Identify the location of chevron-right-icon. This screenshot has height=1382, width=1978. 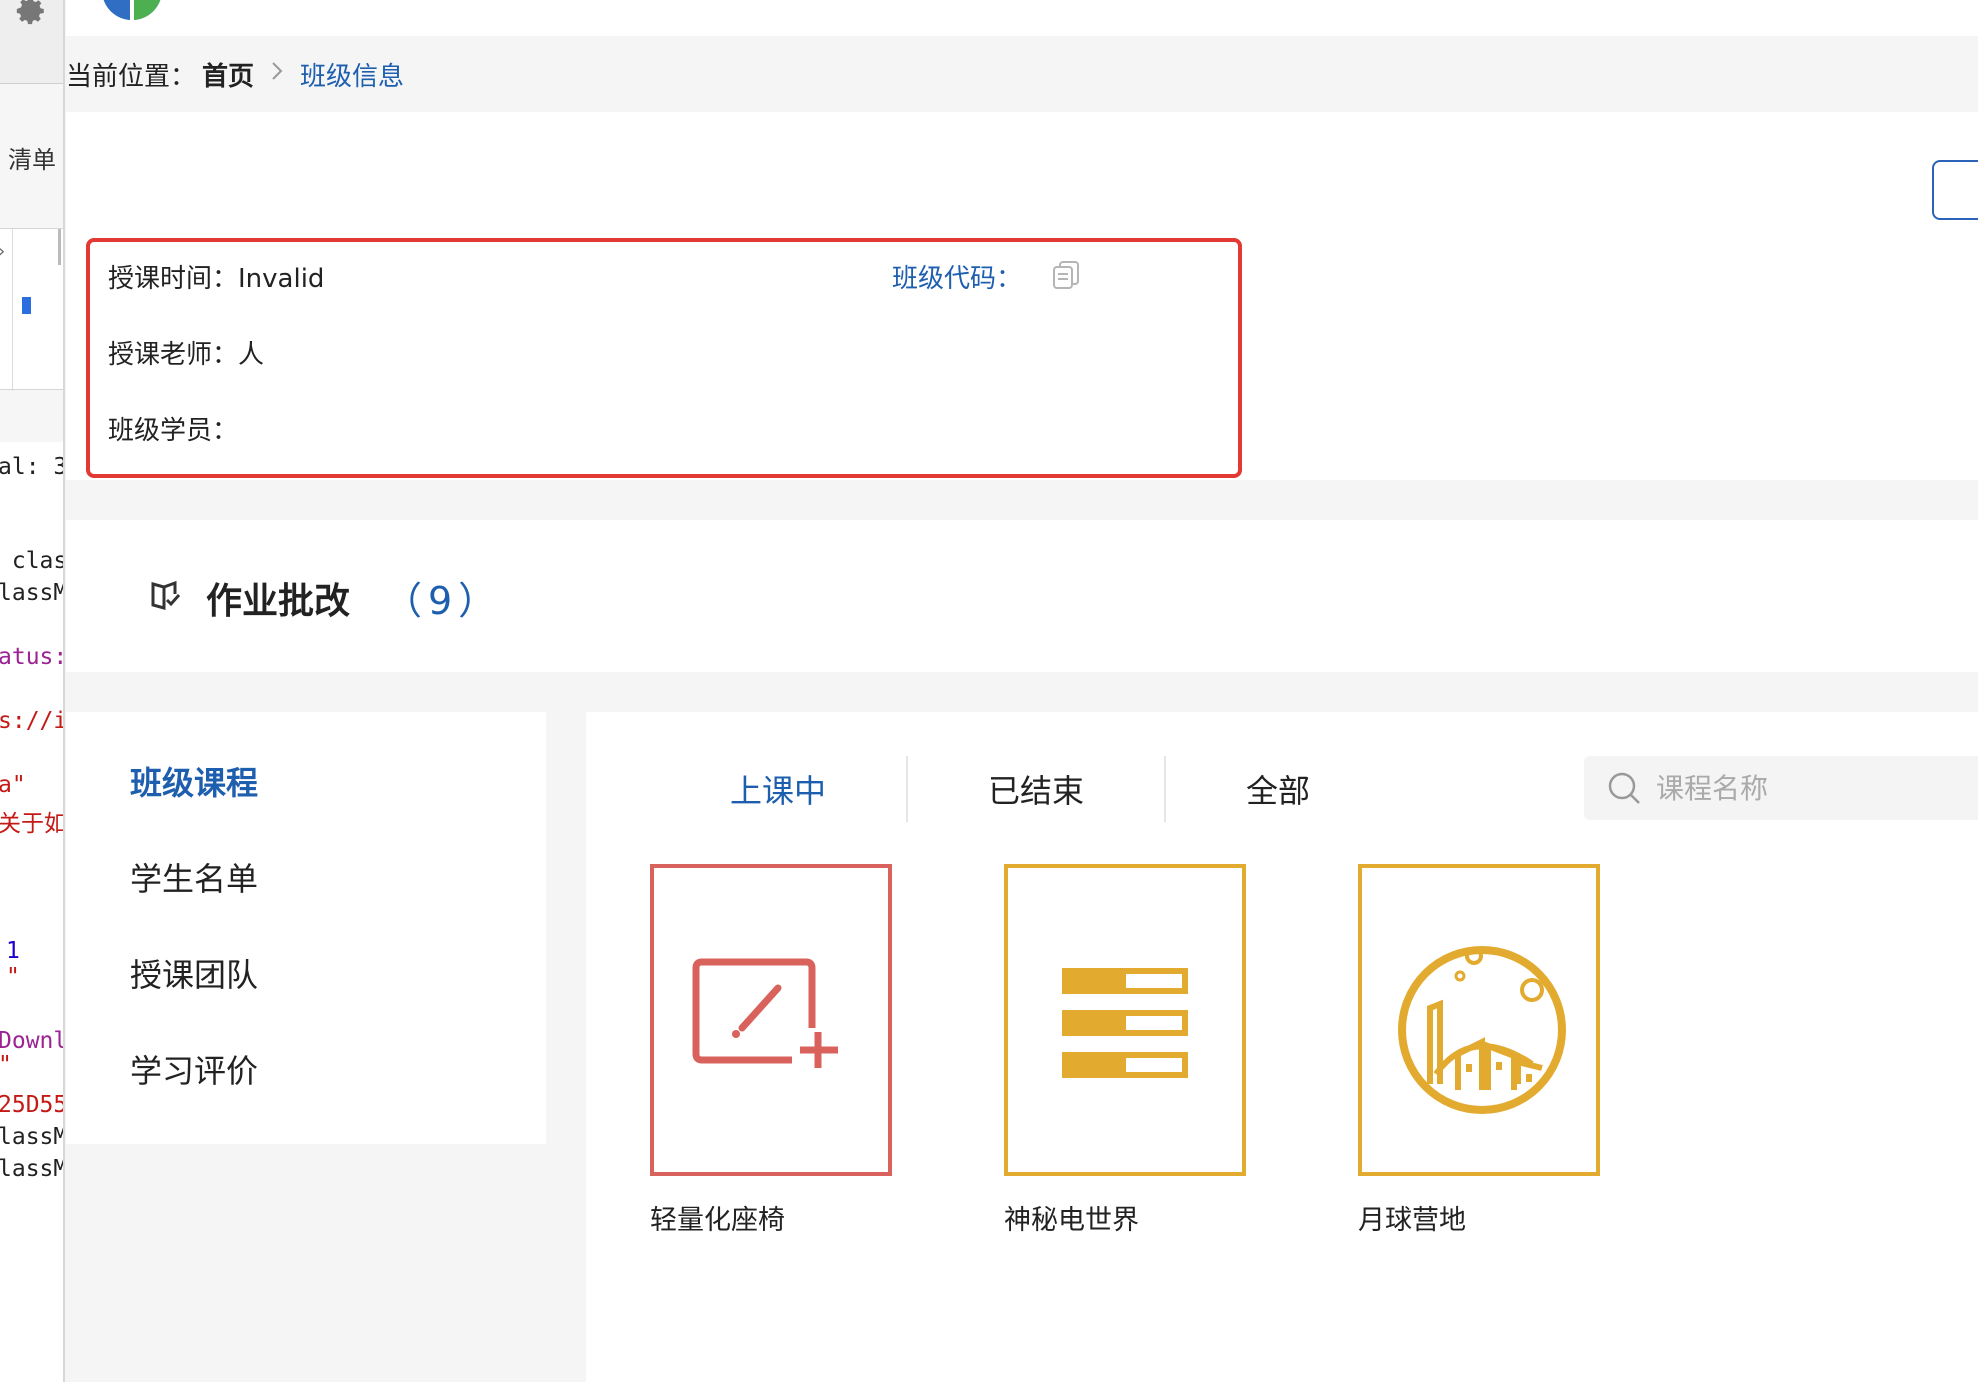
(277, 74).